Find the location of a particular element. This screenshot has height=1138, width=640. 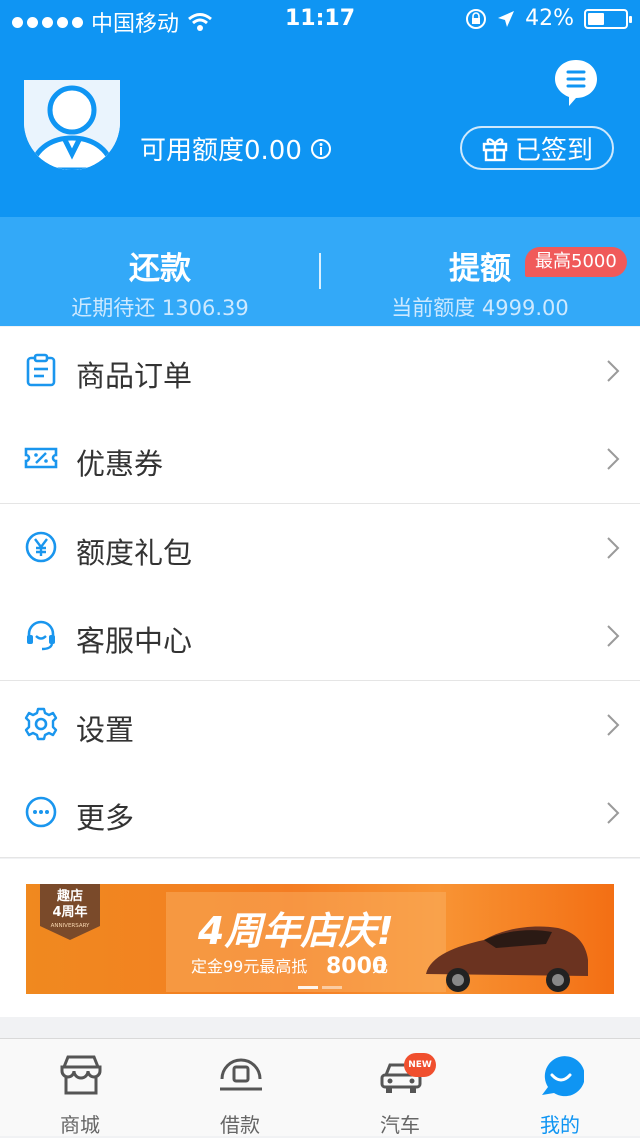

sign-in-button: 已签到 is located at coordinates (537, 148).